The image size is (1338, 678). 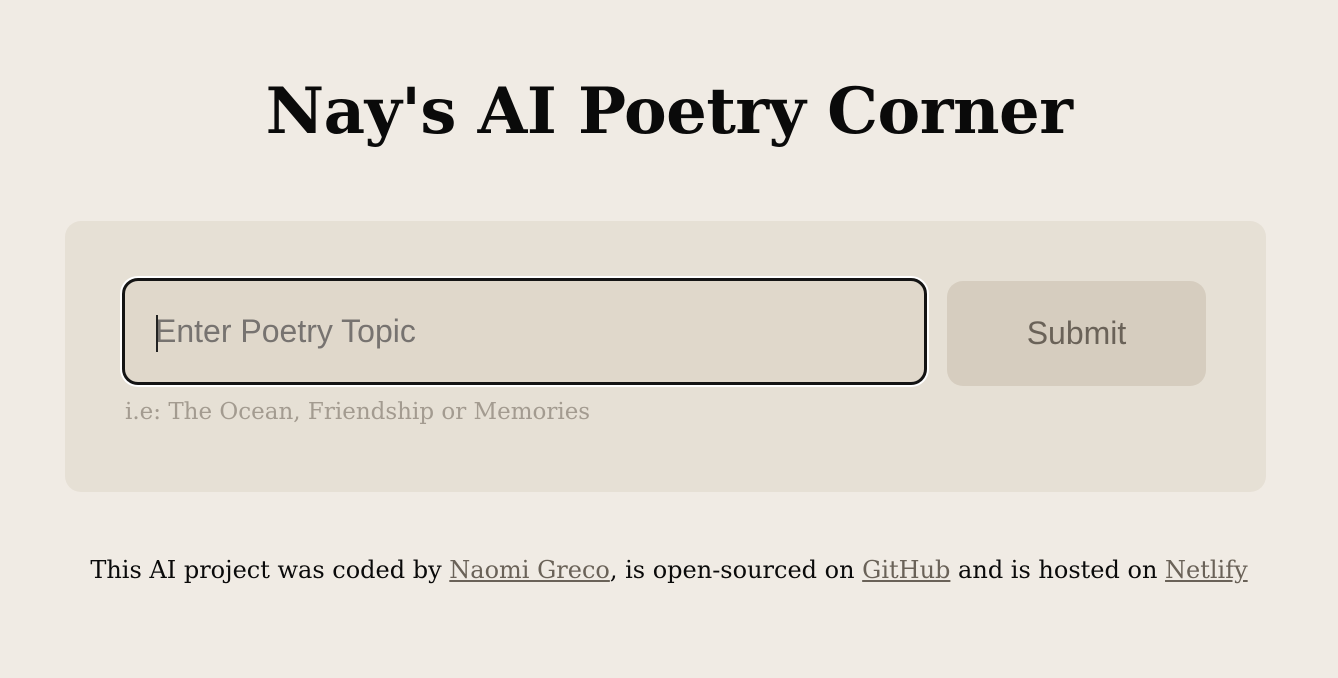 What do you see at coordinates (906, 570) in the screenshot?
I see `github-link: GitHub` at bounding box center [906, 570].